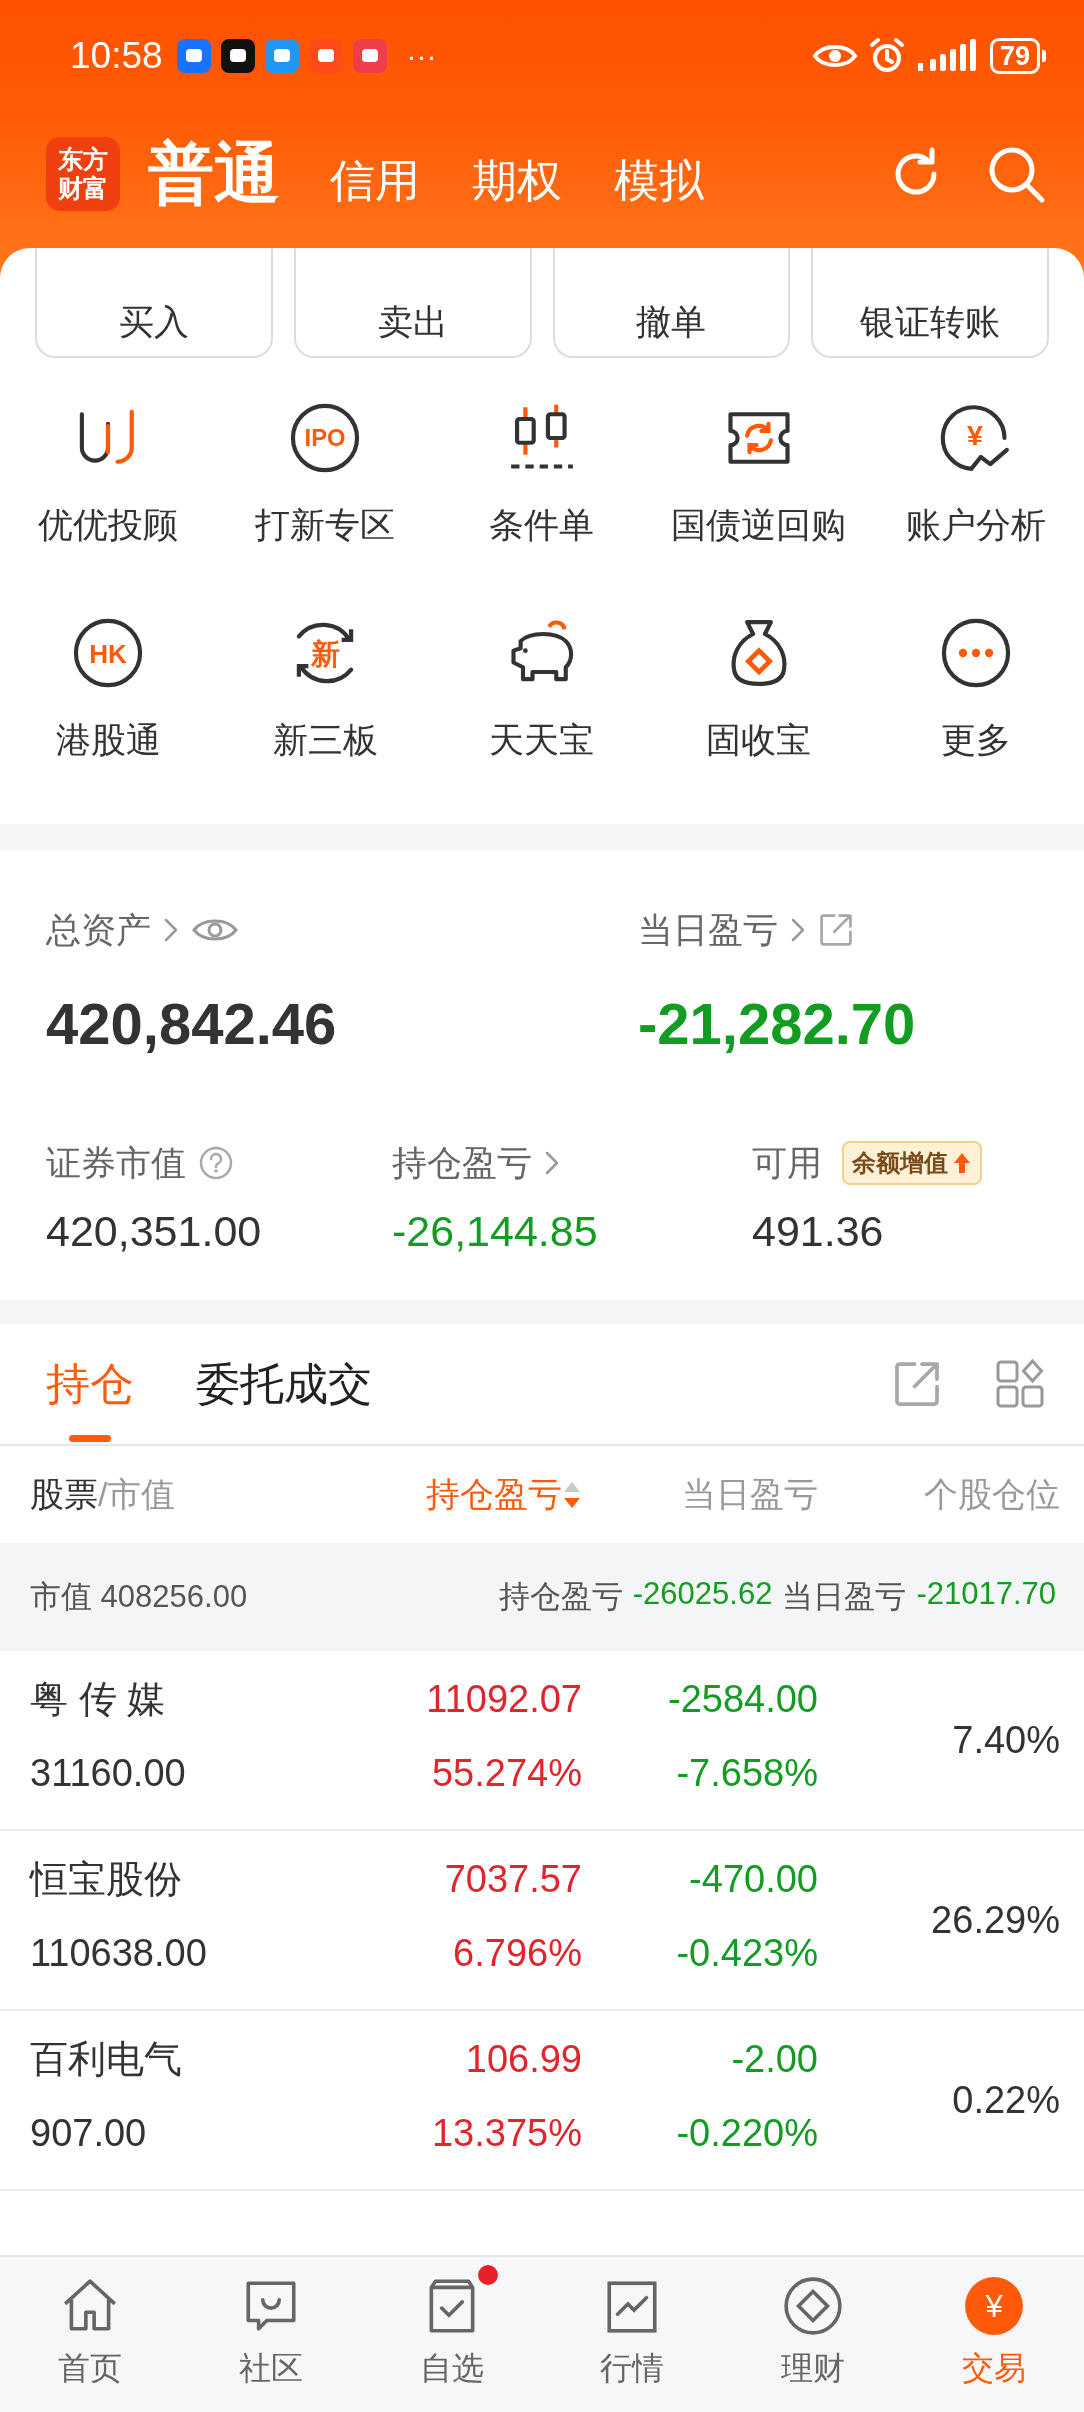 The image size is (1084, 2412). What do you see at coordinates (759, 467) in the screenshot?
I see `feature-button: 国债逆回购` at bounding box center [759, 467].